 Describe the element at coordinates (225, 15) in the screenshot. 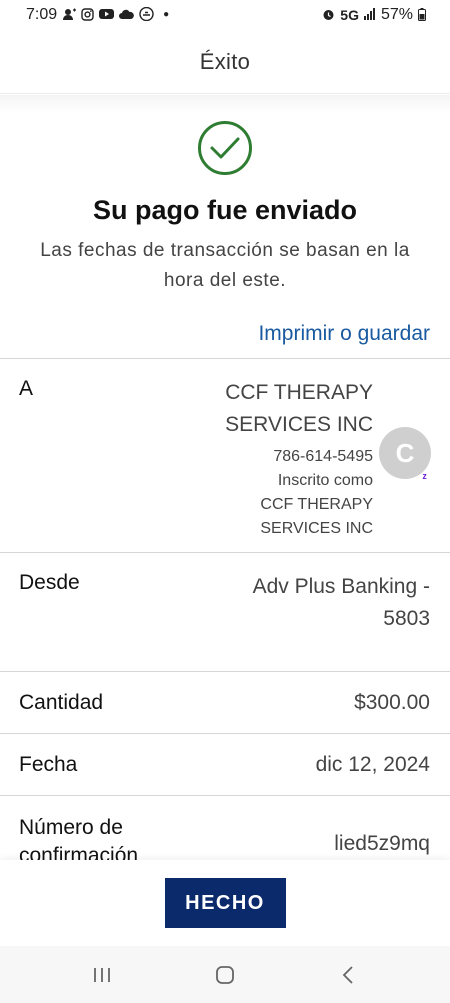

I see `status-bar: 7:09 ● 5G 57%` at that location.